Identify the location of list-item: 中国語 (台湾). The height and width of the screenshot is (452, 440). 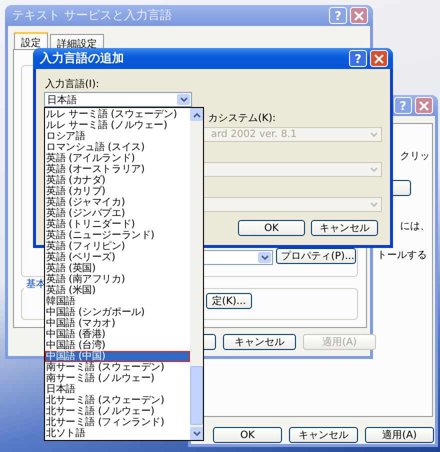
(117, 345).